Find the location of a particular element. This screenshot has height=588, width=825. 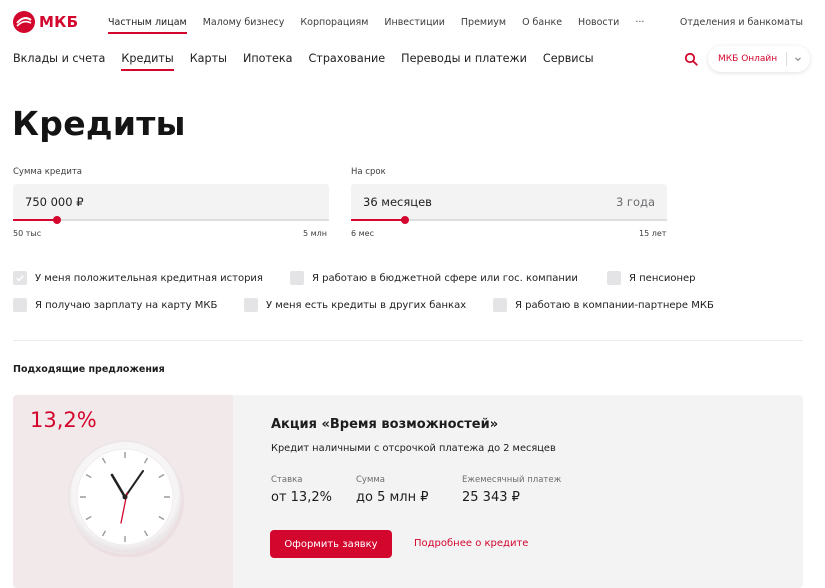

term-slider-handle is located at coordinates (404, 220).